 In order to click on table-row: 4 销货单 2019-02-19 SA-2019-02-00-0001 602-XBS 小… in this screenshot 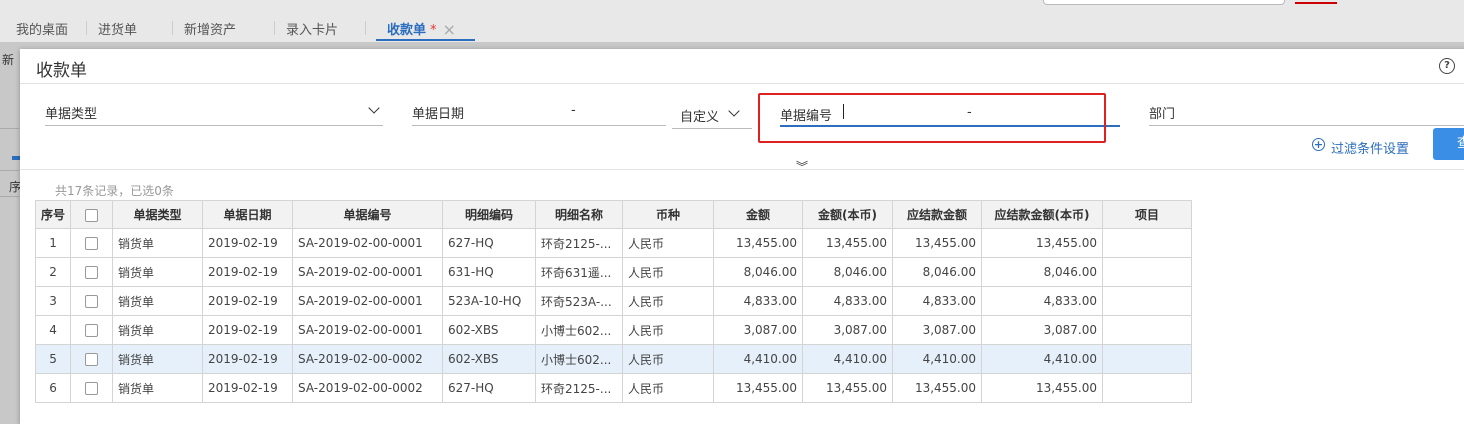, I will do `click(613, 330)`.